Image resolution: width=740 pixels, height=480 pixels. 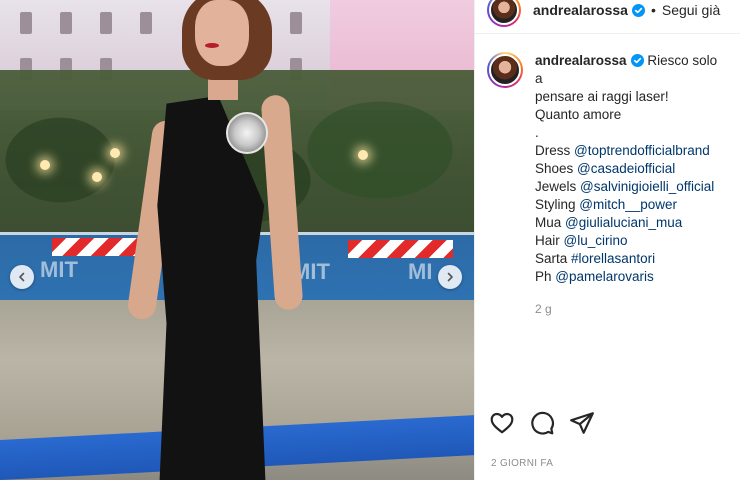 I want to click on credit-line: Dress @toptrendofficialbrand, so click(x=631, y=151).